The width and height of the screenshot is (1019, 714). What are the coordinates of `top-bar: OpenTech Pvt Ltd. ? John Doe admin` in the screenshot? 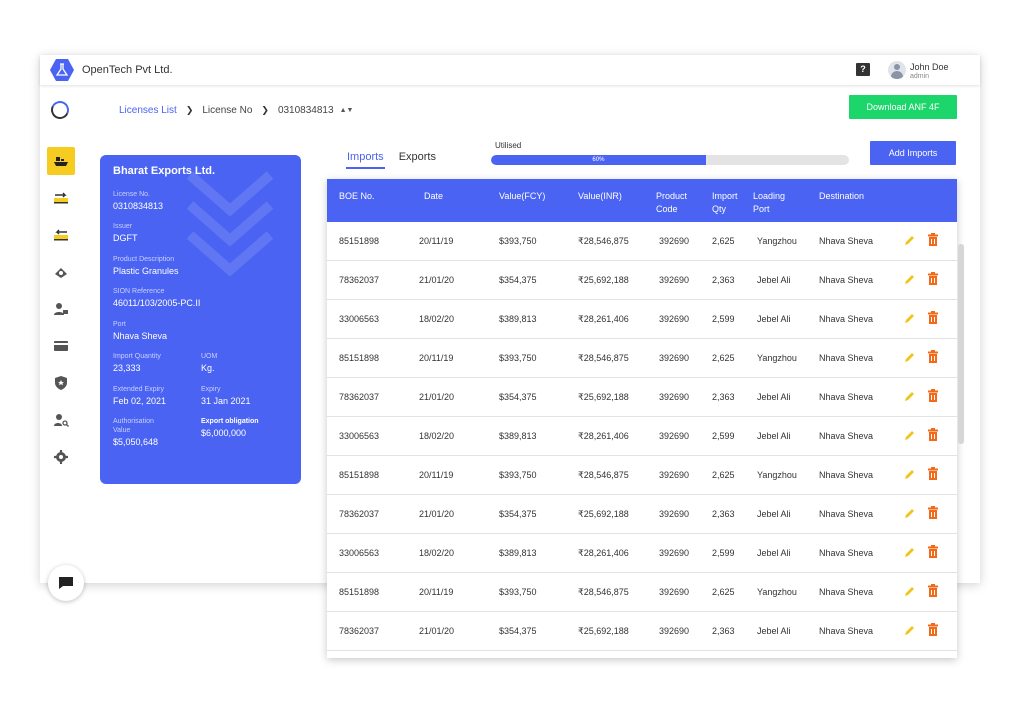 It's located at (510, 70).